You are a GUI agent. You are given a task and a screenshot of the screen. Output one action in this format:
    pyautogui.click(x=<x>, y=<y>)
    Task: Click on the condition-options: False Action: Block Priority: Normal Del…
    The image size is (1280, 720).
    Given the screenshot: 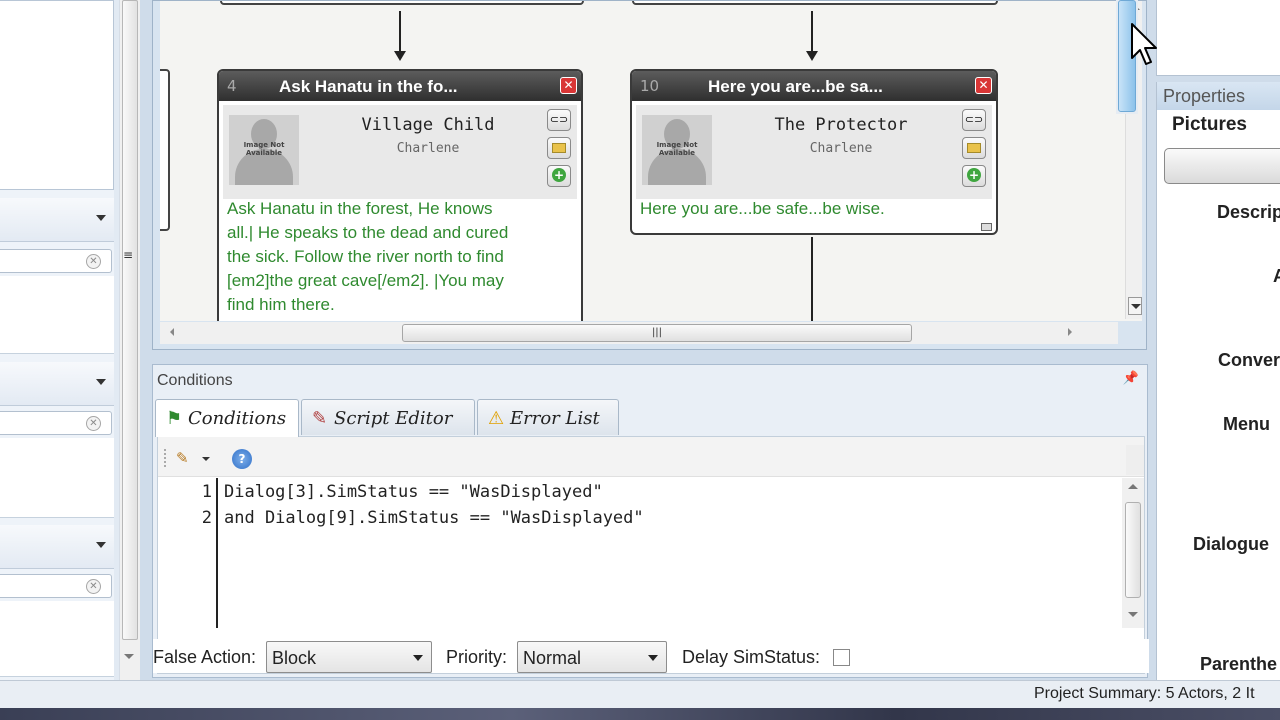 What is the action you would take?
    pyautogui.click(x=651, y=656)
    